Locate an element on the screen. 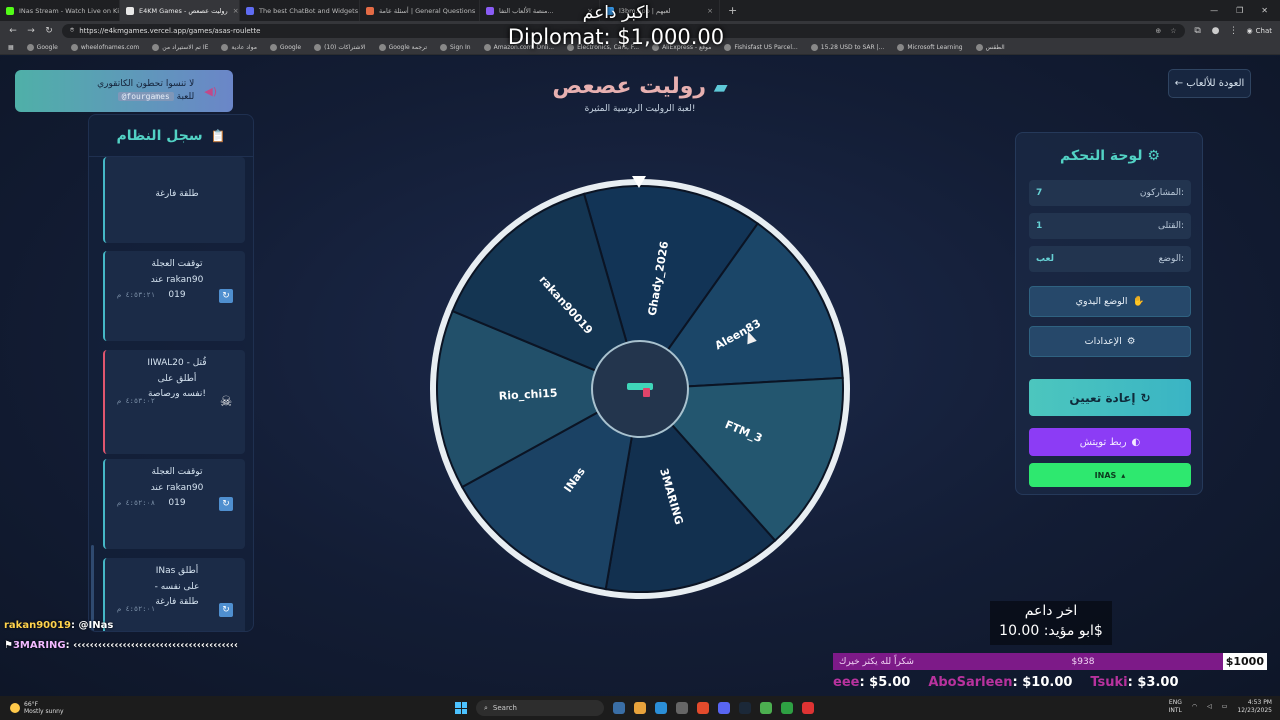  zoom-icon: ⊕ is located at coordinates (1158, 31).